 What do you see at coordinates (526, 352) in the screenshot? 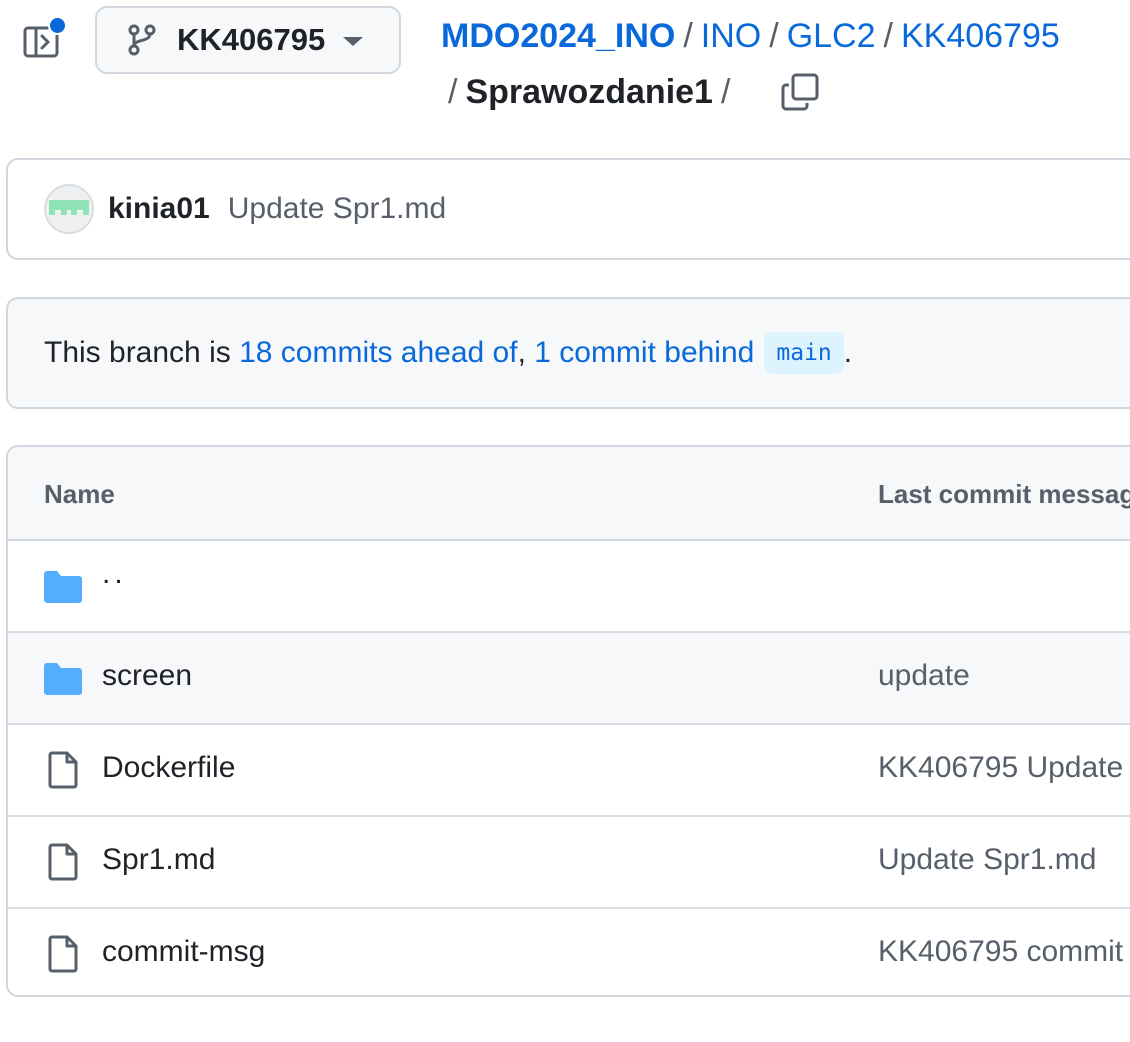
I see `branch-status-comma: ,` at bounding box center [526, 352].